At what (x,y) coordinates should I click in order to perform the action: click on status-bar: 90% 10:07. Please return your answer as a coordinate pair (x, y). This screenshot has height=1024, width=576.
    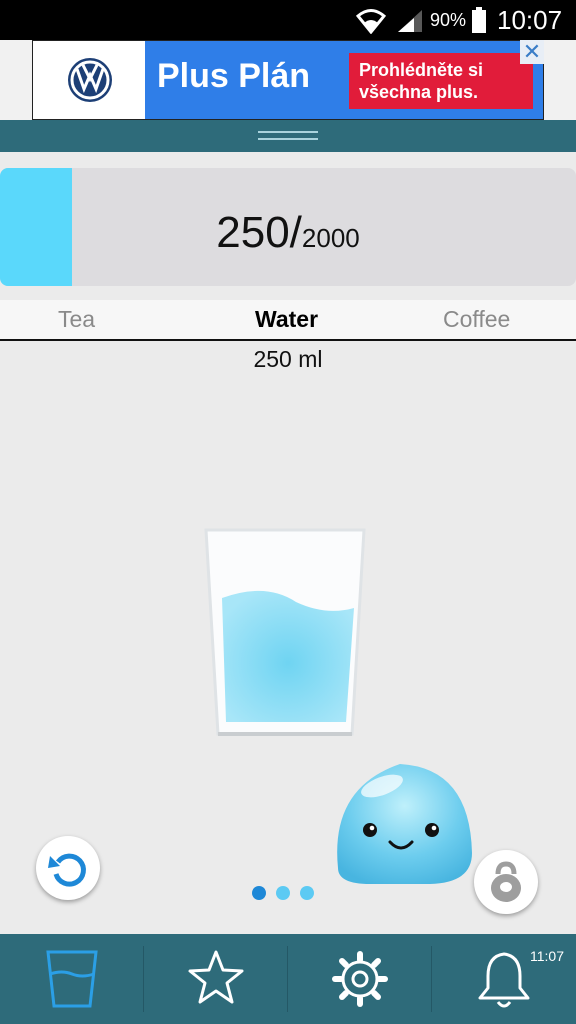
    Looking at the image, I should click on (288, 20).